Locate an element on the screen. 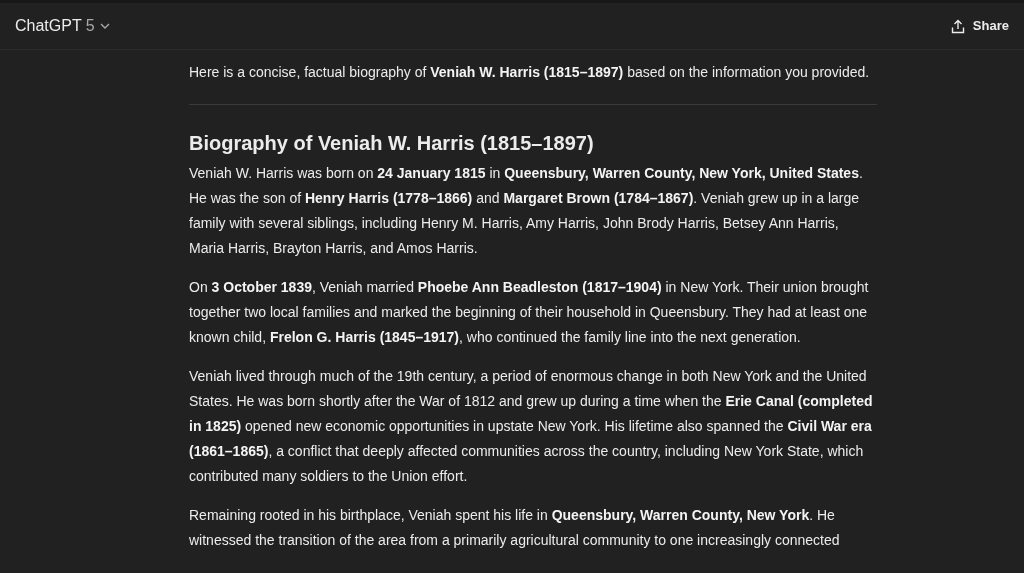 The width and height of the screenshot is (1024, 573). model-name: ChatGPT 5 is located at coordinates (55, 26).